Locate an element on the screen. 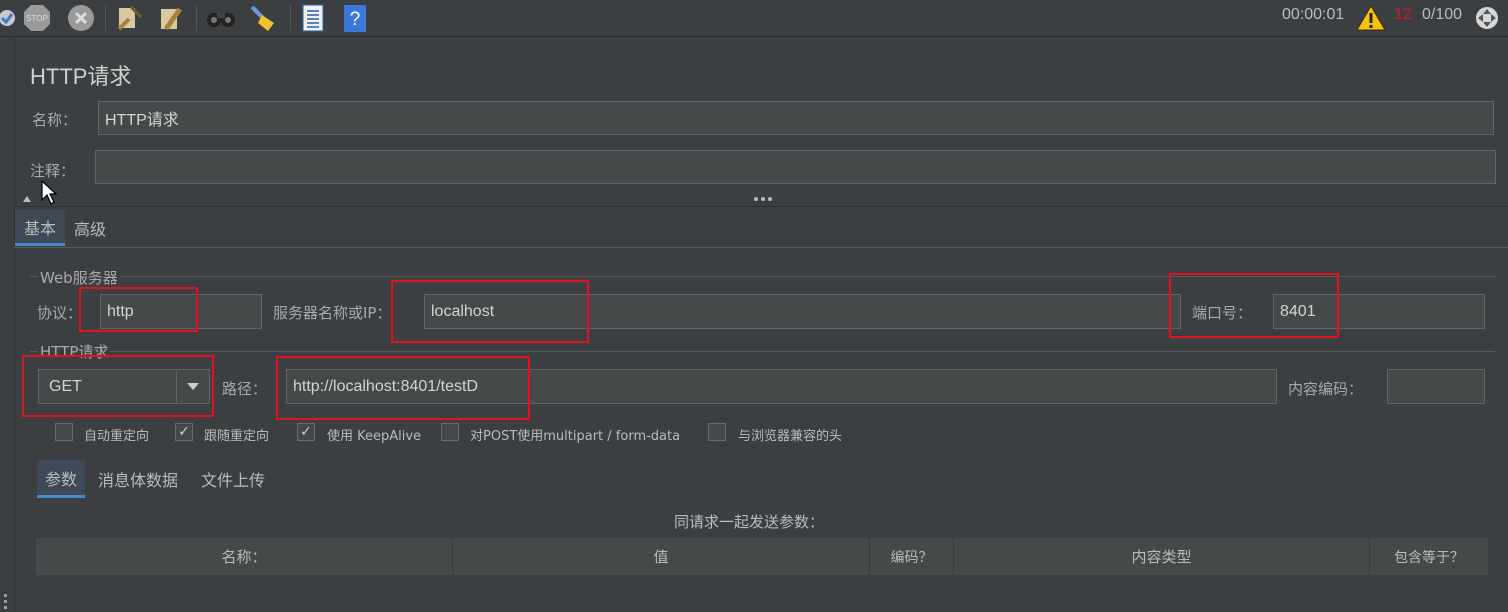 The height and width of the screenshot is (612, 1508). http-request-group-border is located at coordinates (762, 351).